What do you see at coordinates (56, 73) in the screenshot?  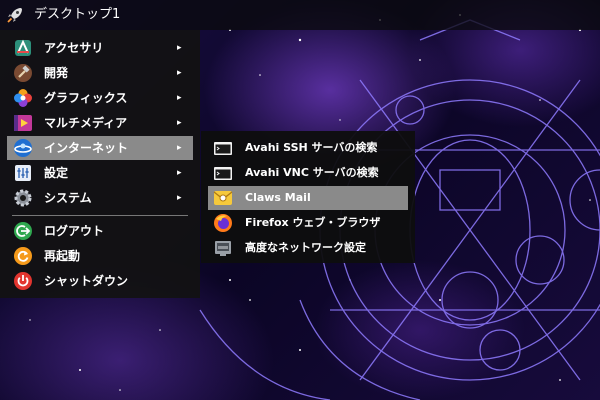 I see `menu-item-label: 開発` at bounding box center [56, 73].